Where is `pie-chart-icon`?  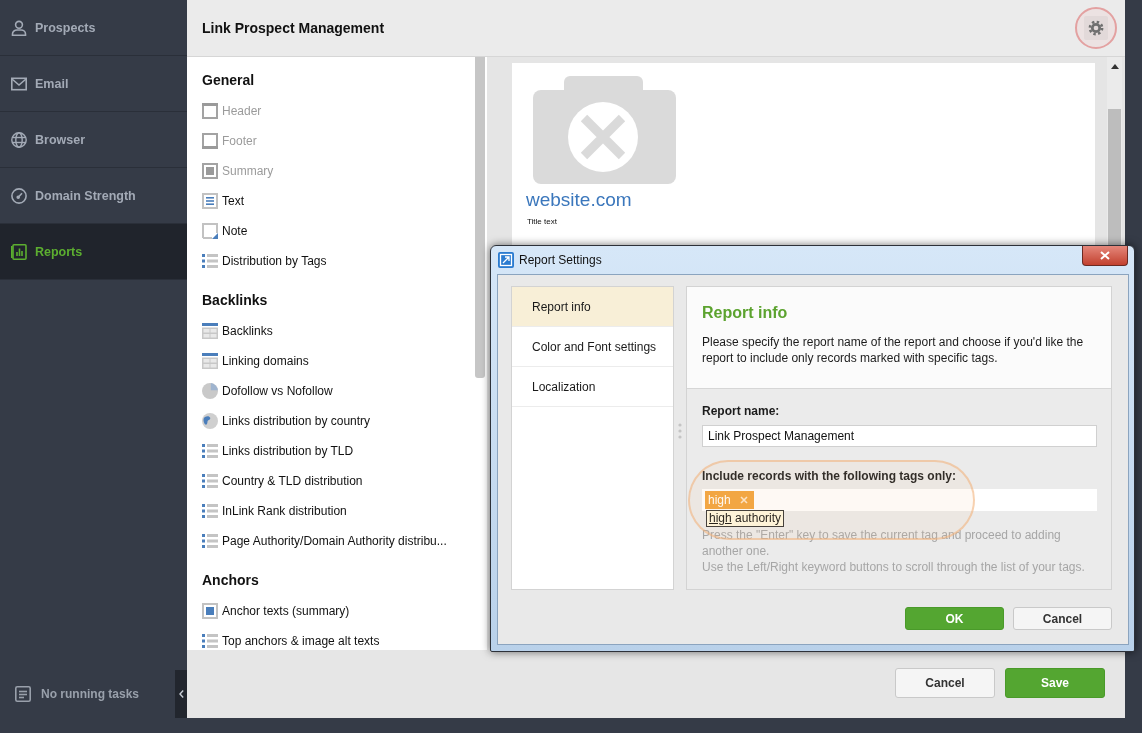 pie-chart-icon is located at coordinates (210, 391).